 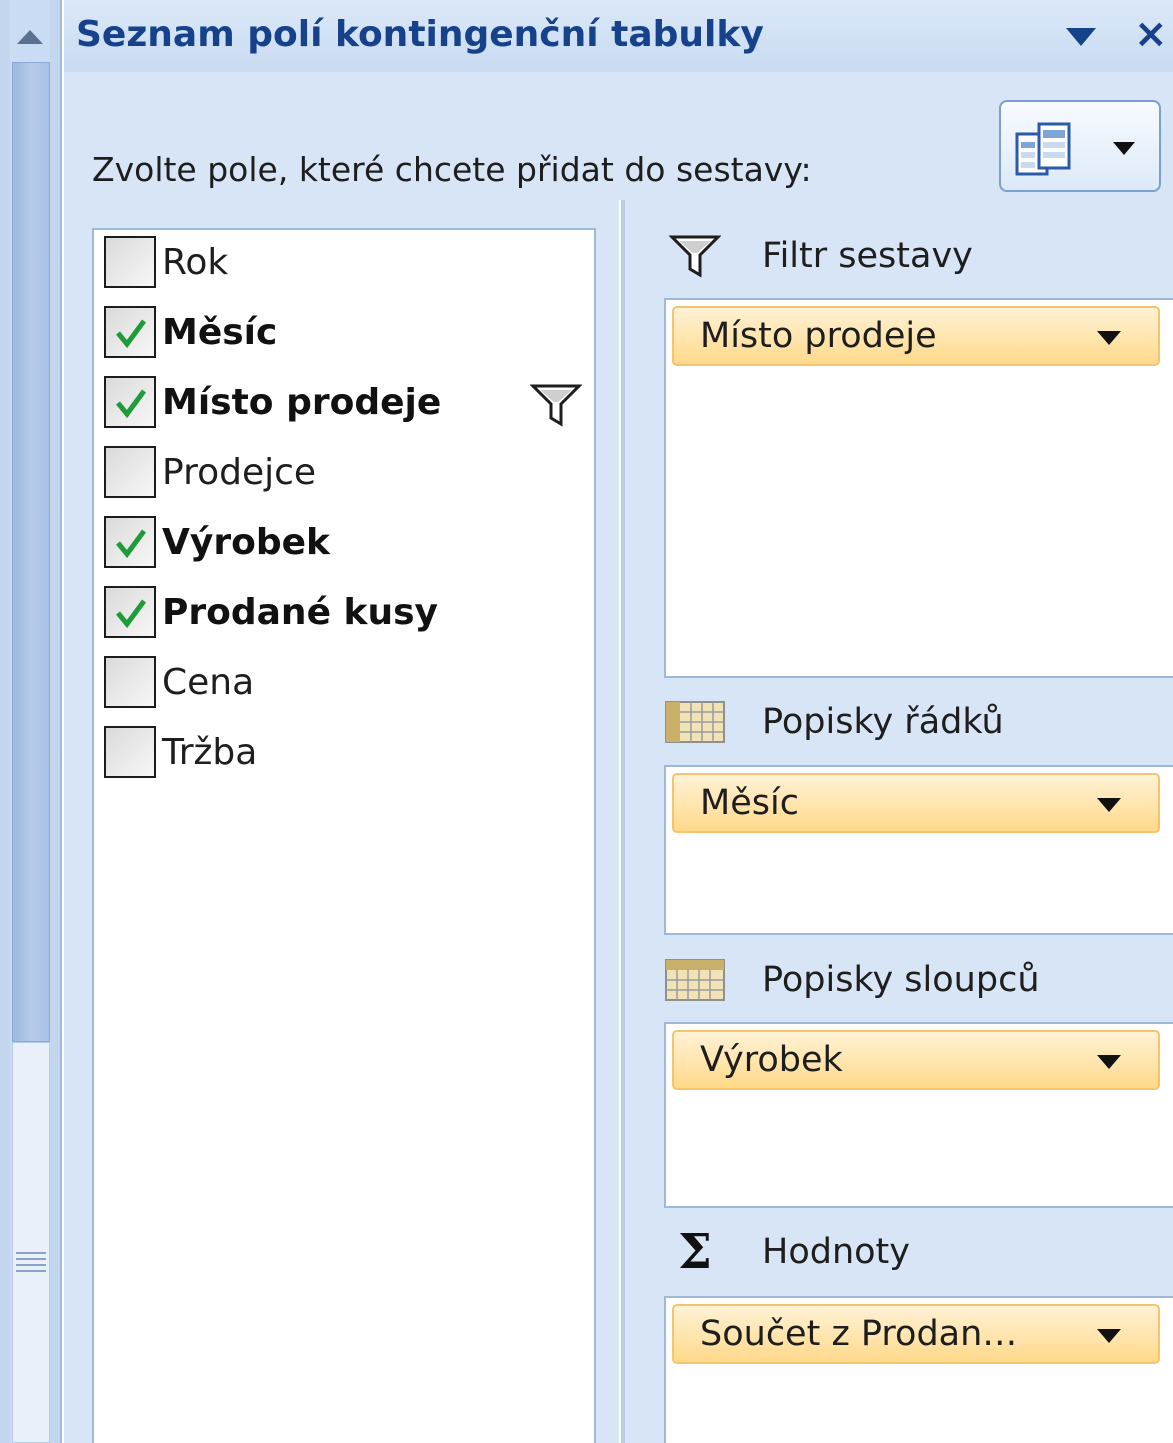 I want to click on field-label: Prodejce, so click(x=239, y=472).